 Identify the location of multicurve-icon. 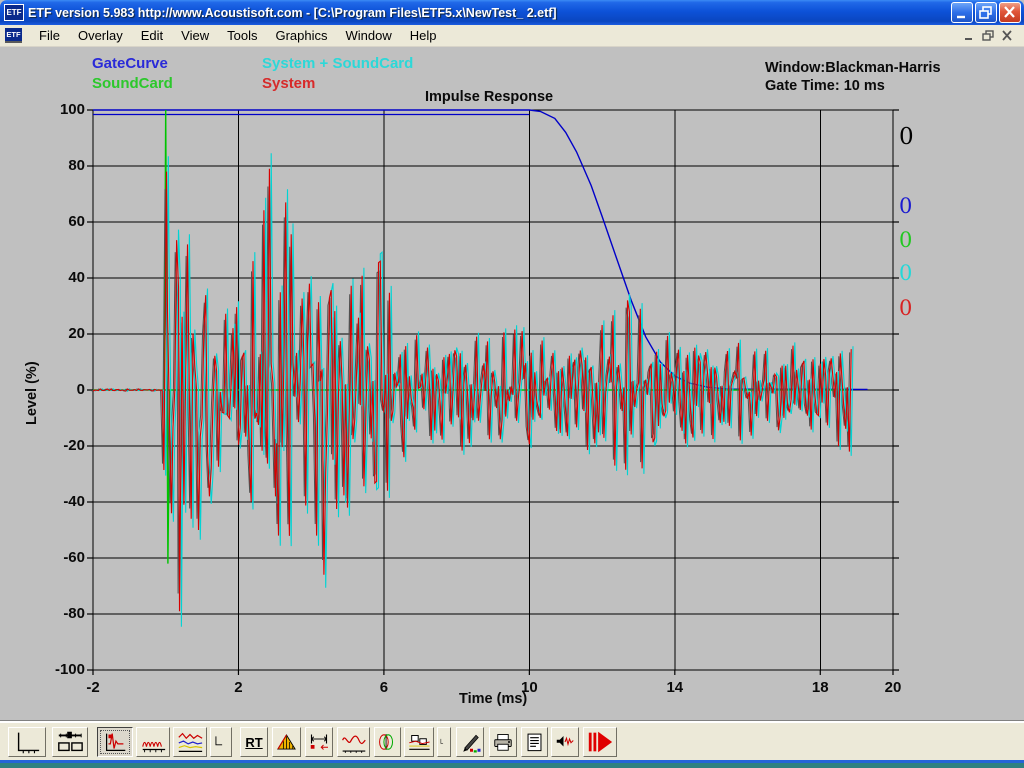
(190, 742).